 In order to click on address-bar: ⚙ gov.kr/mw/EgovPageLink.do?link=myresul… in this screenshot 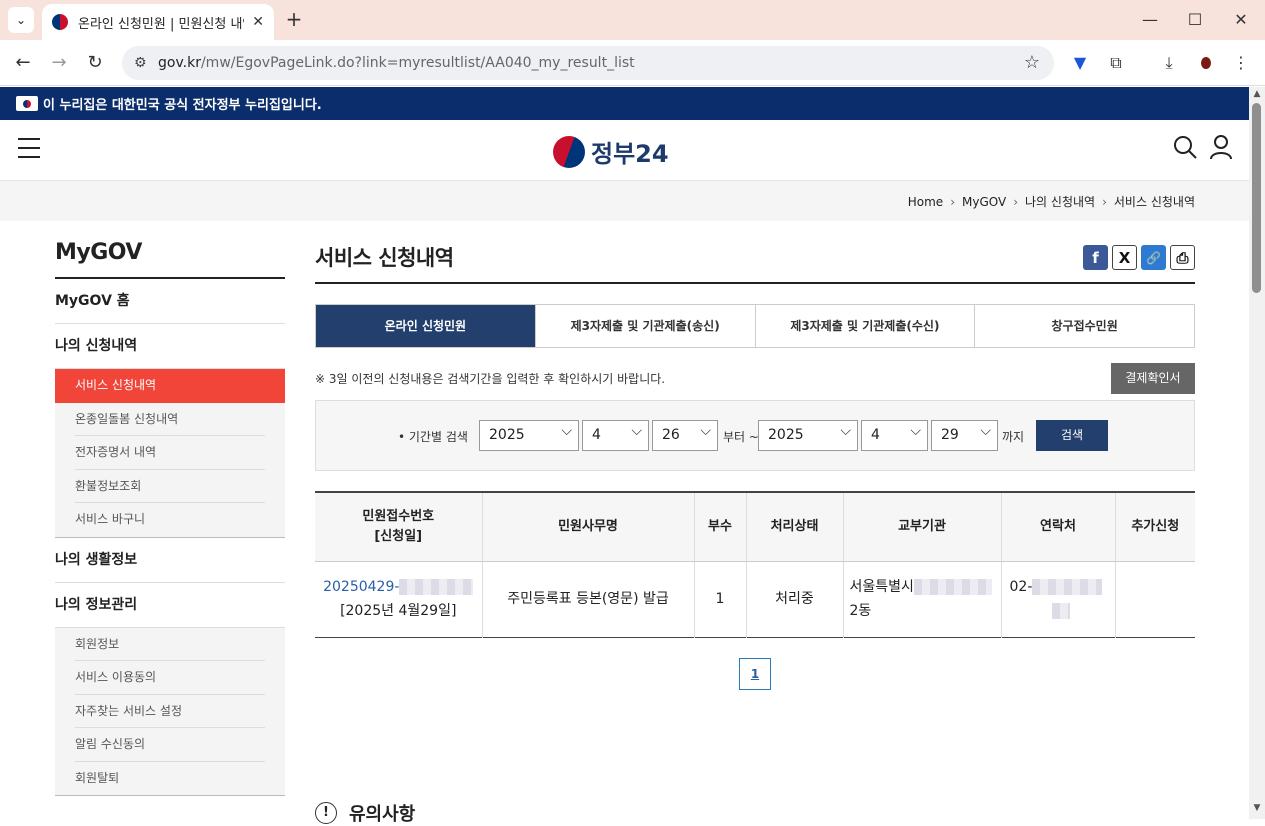, I will do `click(588, 63)`.